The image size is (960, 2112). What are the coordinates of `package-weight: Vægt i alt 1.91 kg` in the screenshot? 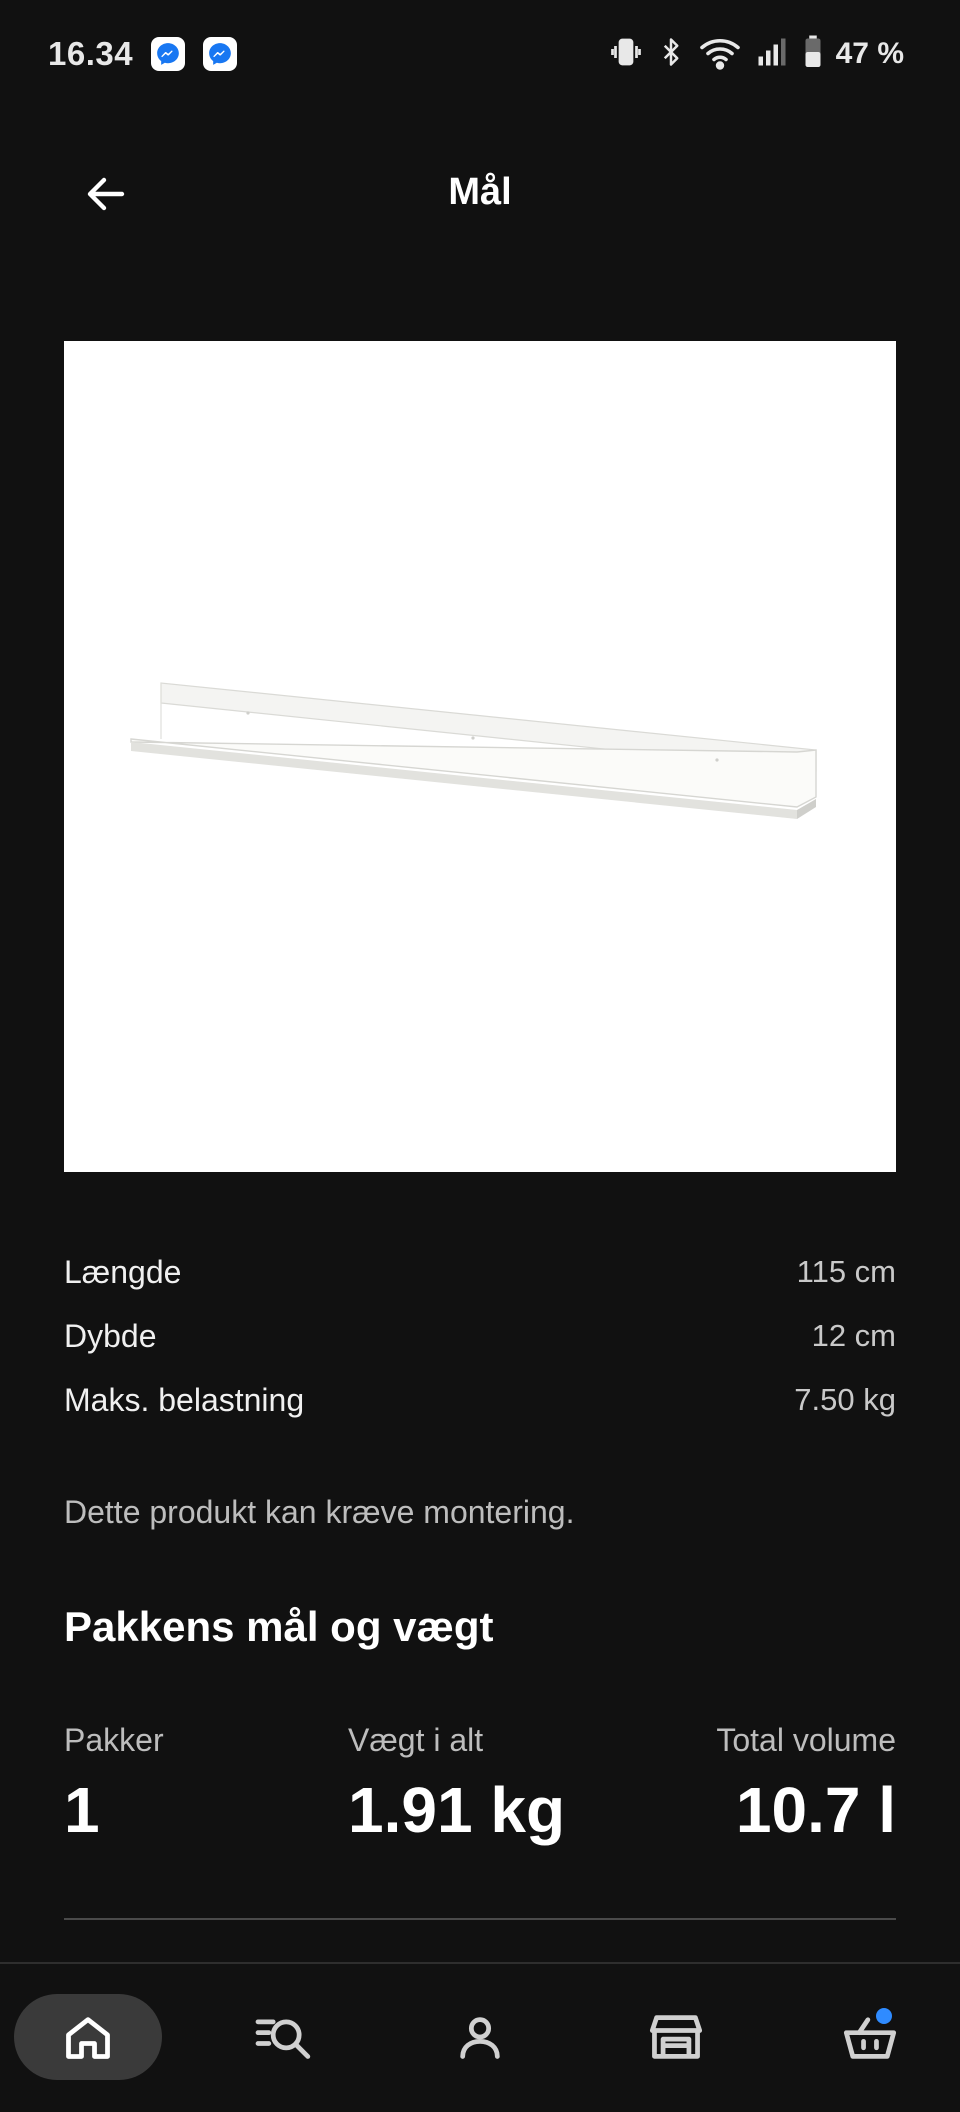 It's located at (456, 1784).